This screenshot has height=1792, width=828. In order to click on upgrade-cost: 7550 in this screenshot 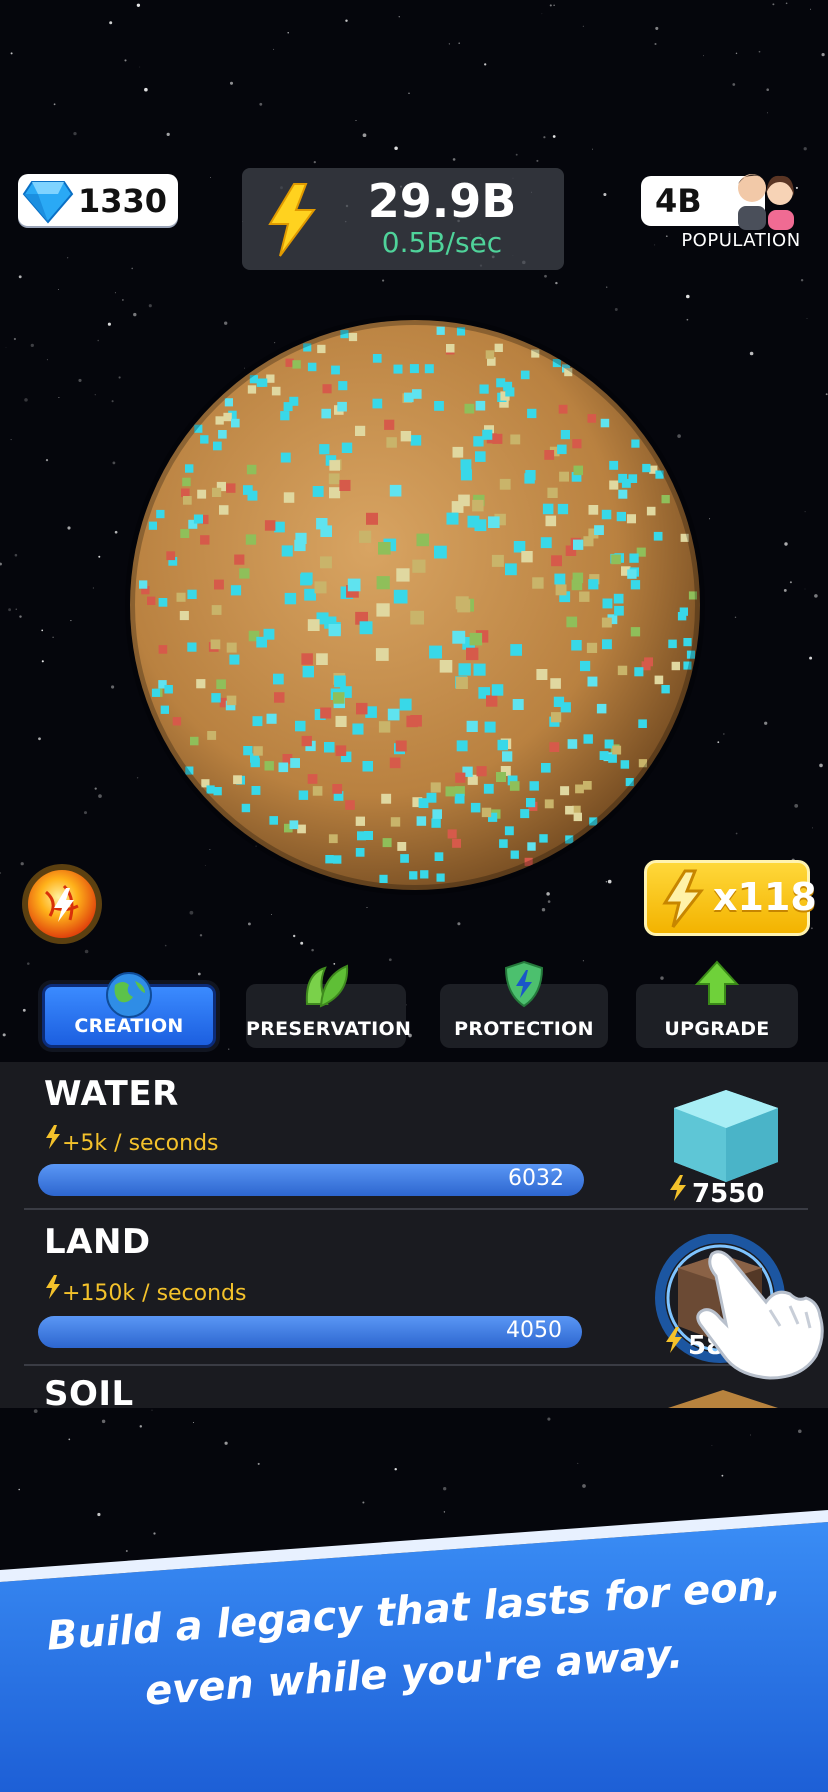, I will do `click(716, 1191)`.